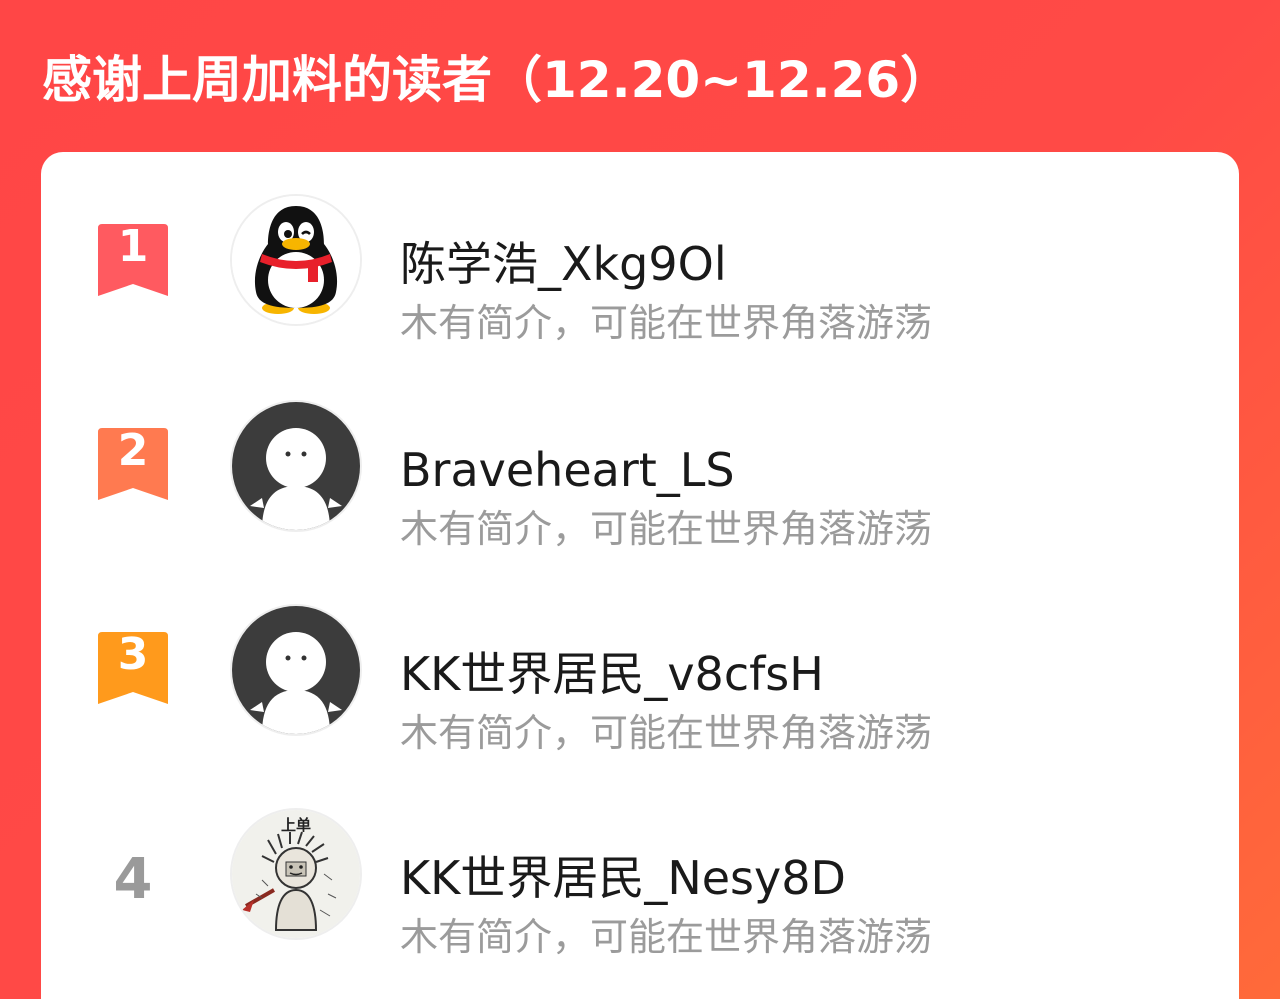 The image size is (1280, 999). I want to click on reader-row-4: 4 上单 KK世界居民_Nesy8D 木有简介，可能在世界角落游荡, so click(640, 882).